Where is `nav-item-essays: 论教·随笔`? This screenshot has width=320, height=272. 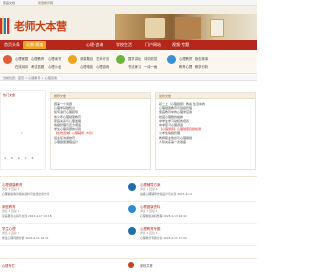 nav-item-essays: 论教·随笔 is located at coordinates (35, 45).